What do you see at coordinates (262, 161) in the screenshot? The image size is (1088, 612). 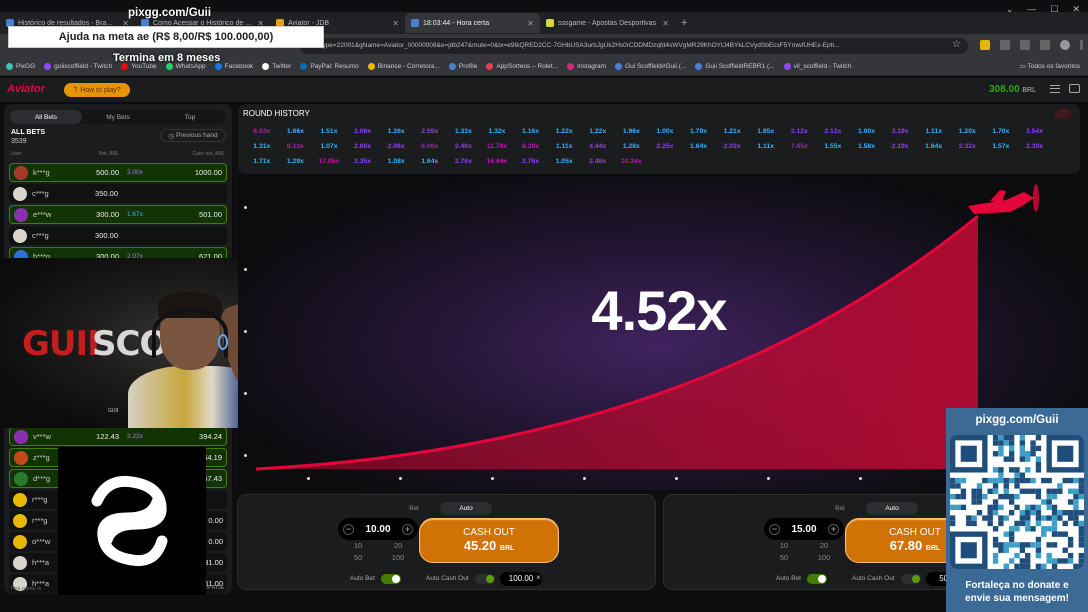 I see `history-multiplier: 1.71x` at bounding box center [262, 161].